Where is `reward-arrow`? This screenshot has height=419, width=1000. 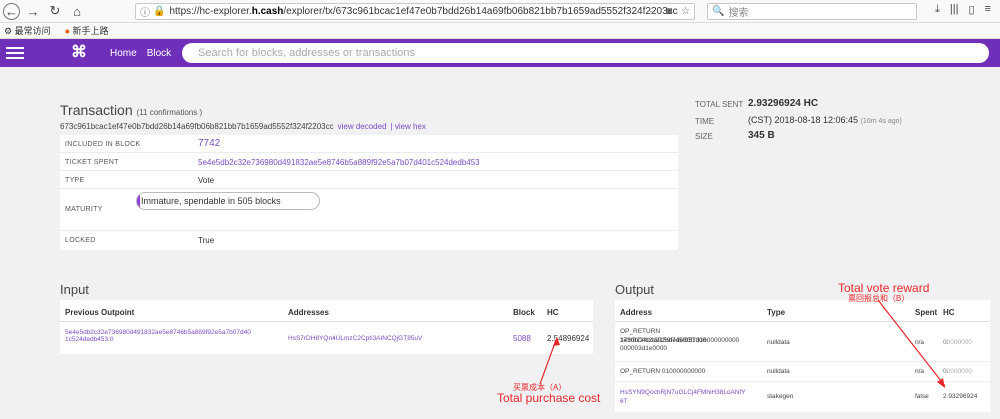 reward-arrow is located at coordinates (911, 343).